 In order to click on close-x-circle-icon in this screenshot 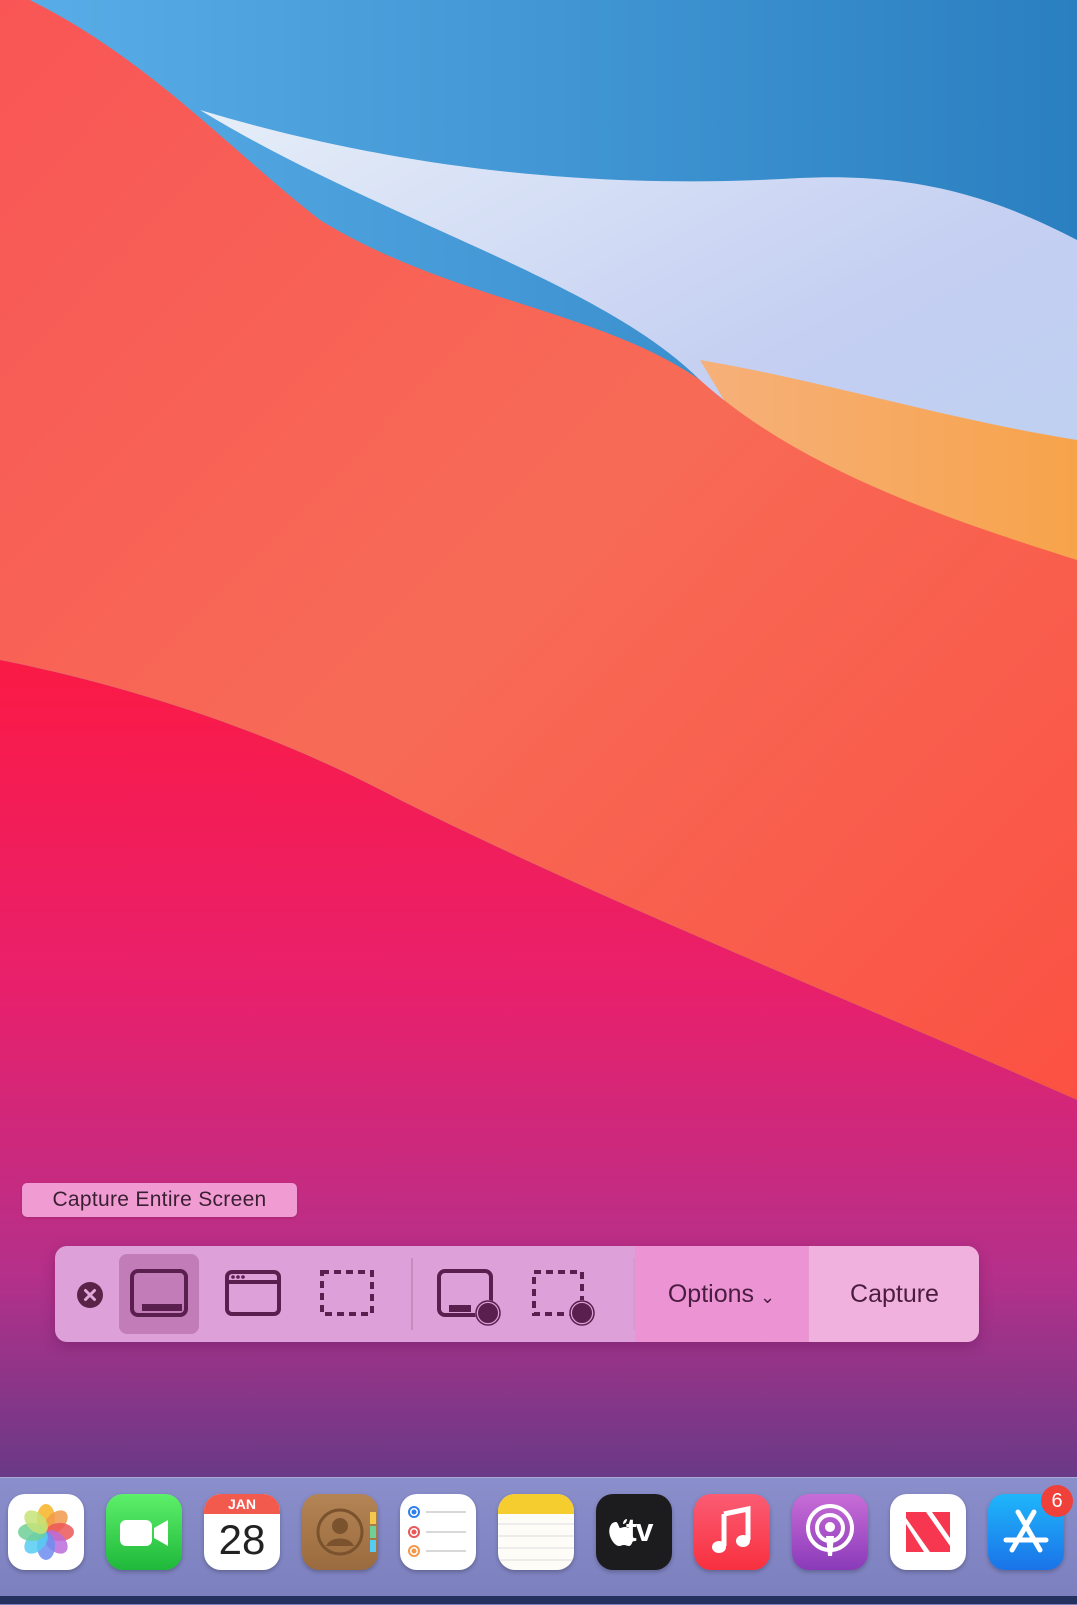, I will do `click(90, 1295)`.